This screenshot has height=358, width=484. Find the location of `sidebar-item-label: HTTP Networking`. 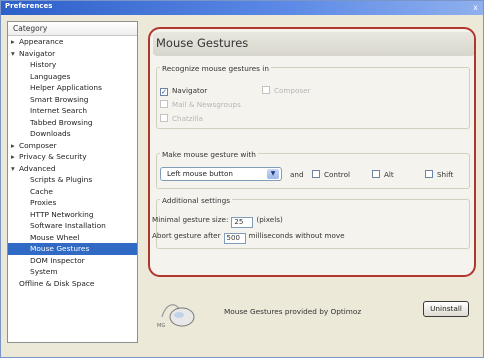

sidebar-item-label: HTTP Networking is located at coordinates (62, 214).